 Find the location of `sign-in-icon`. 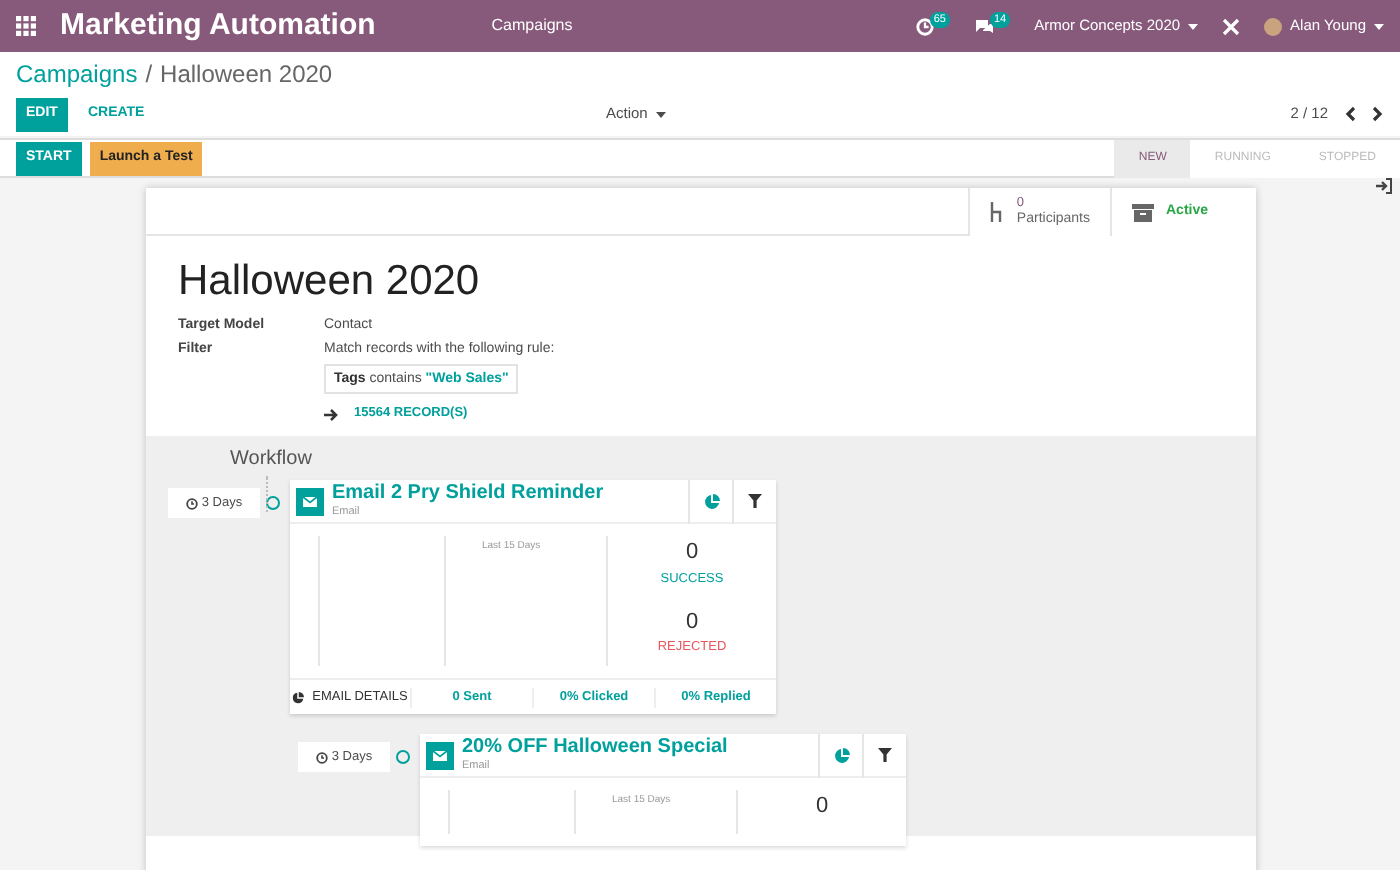

sign-in-icon is located at coordinates (1384, 186).